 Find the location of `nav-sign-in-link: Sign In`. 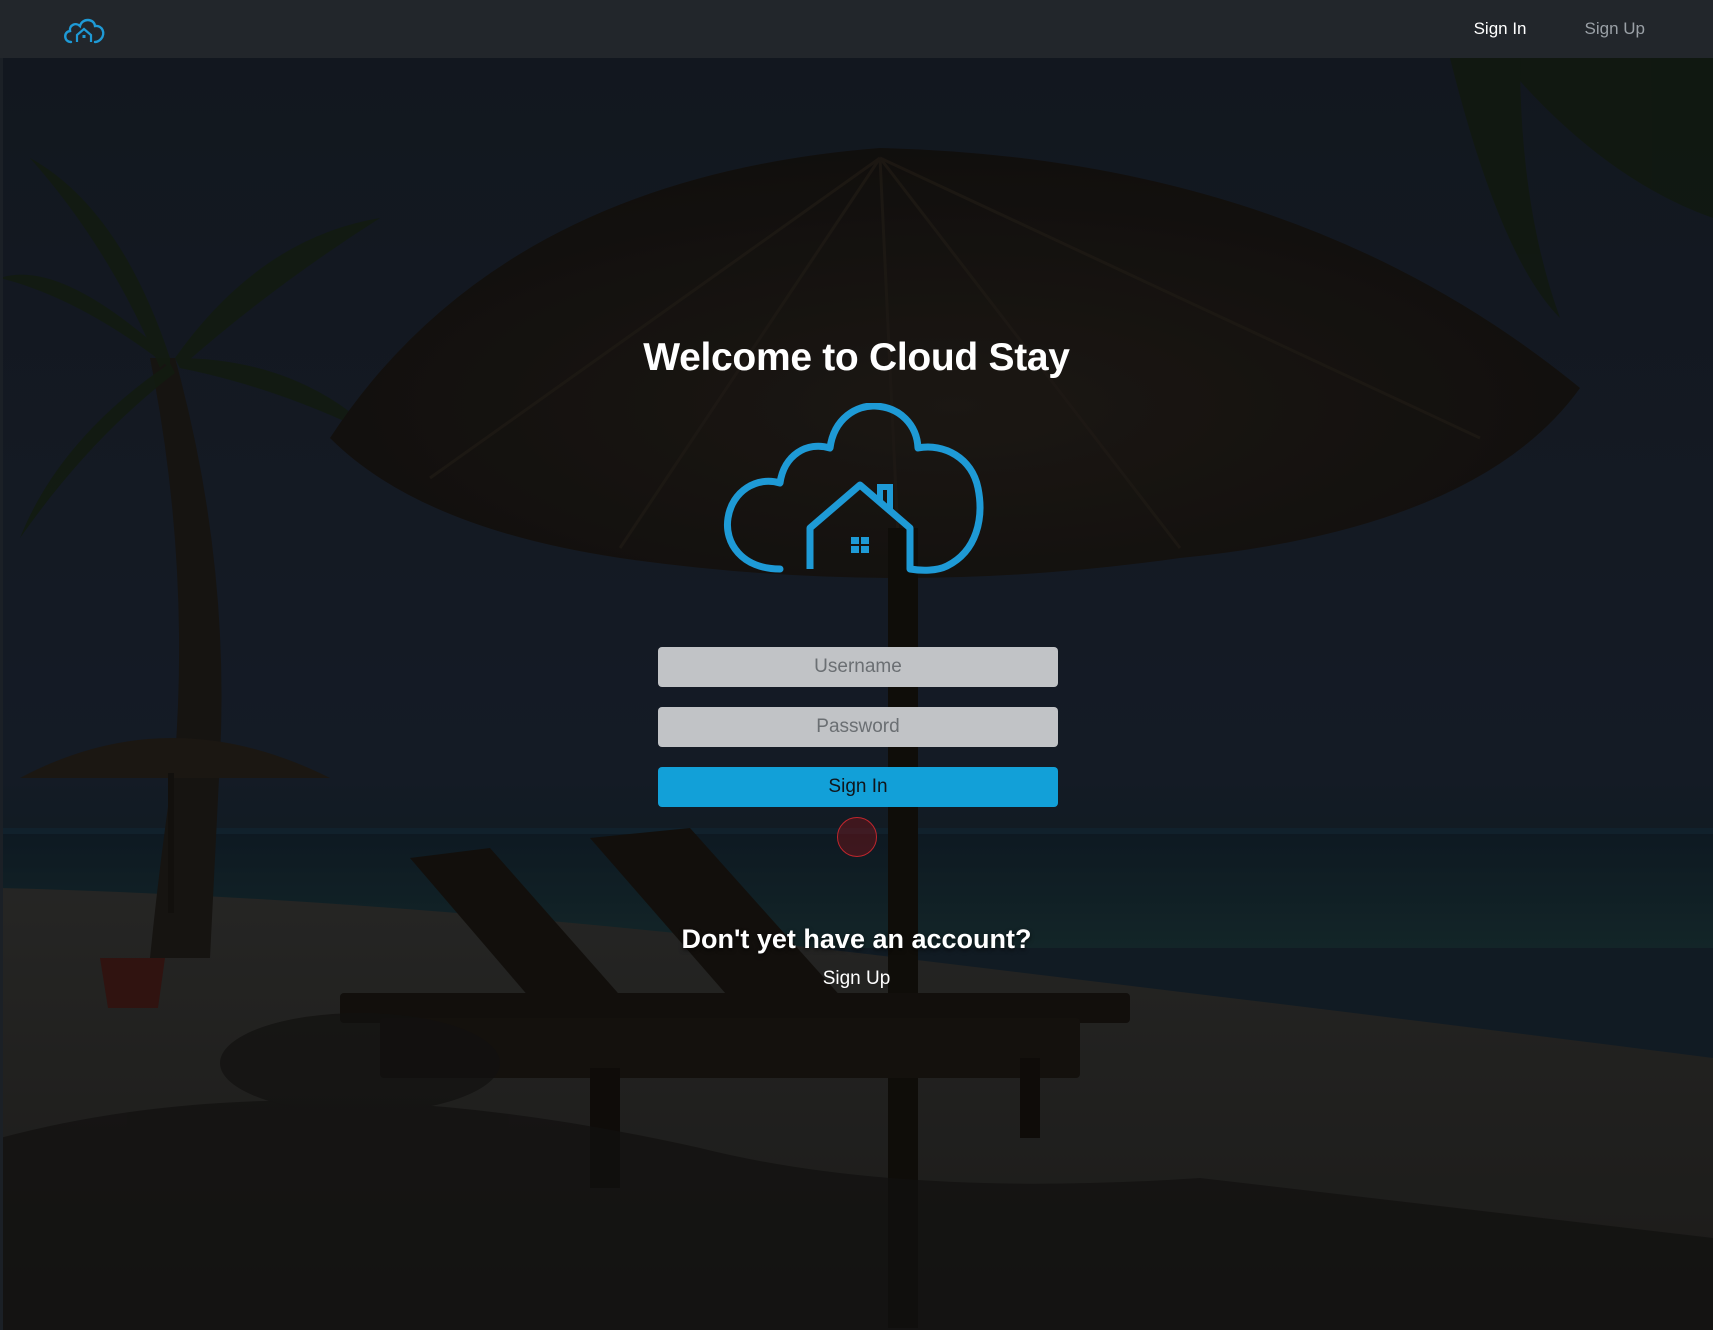

nav-sign-in-link: Sign In is located at coordinates (1500, 29).